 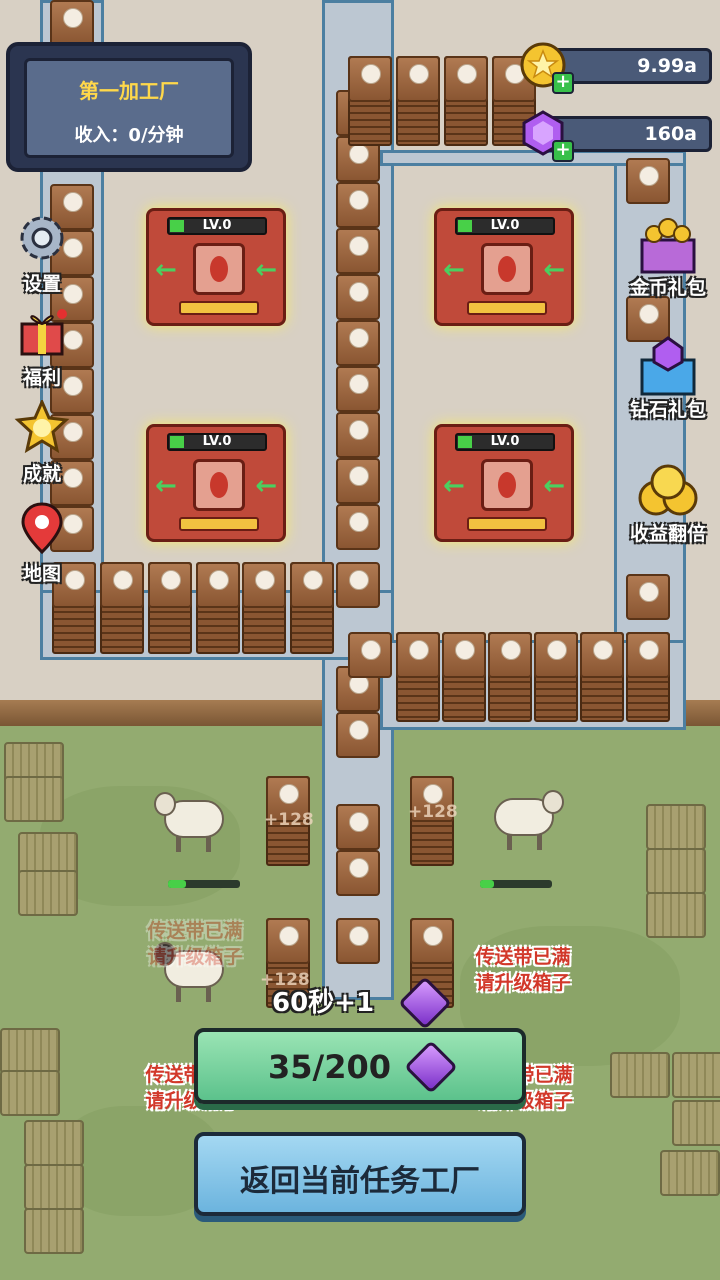 I want to click on double-income-button: 收益翻倍, so click(x=668, y=503).